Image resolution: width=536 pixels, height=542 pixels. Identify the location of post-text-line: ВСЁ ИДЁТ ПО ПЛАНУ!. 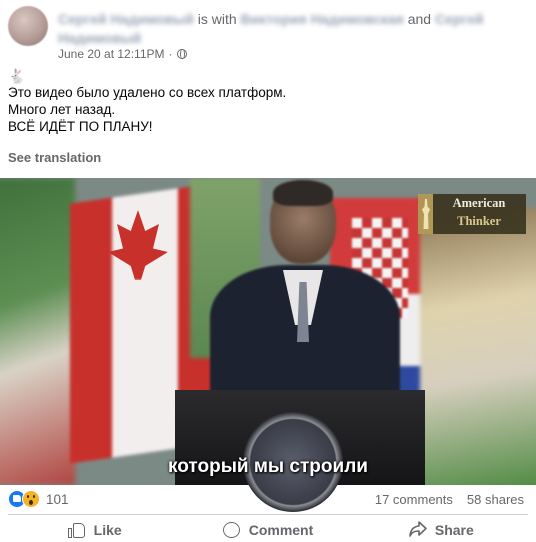
(80, 126).